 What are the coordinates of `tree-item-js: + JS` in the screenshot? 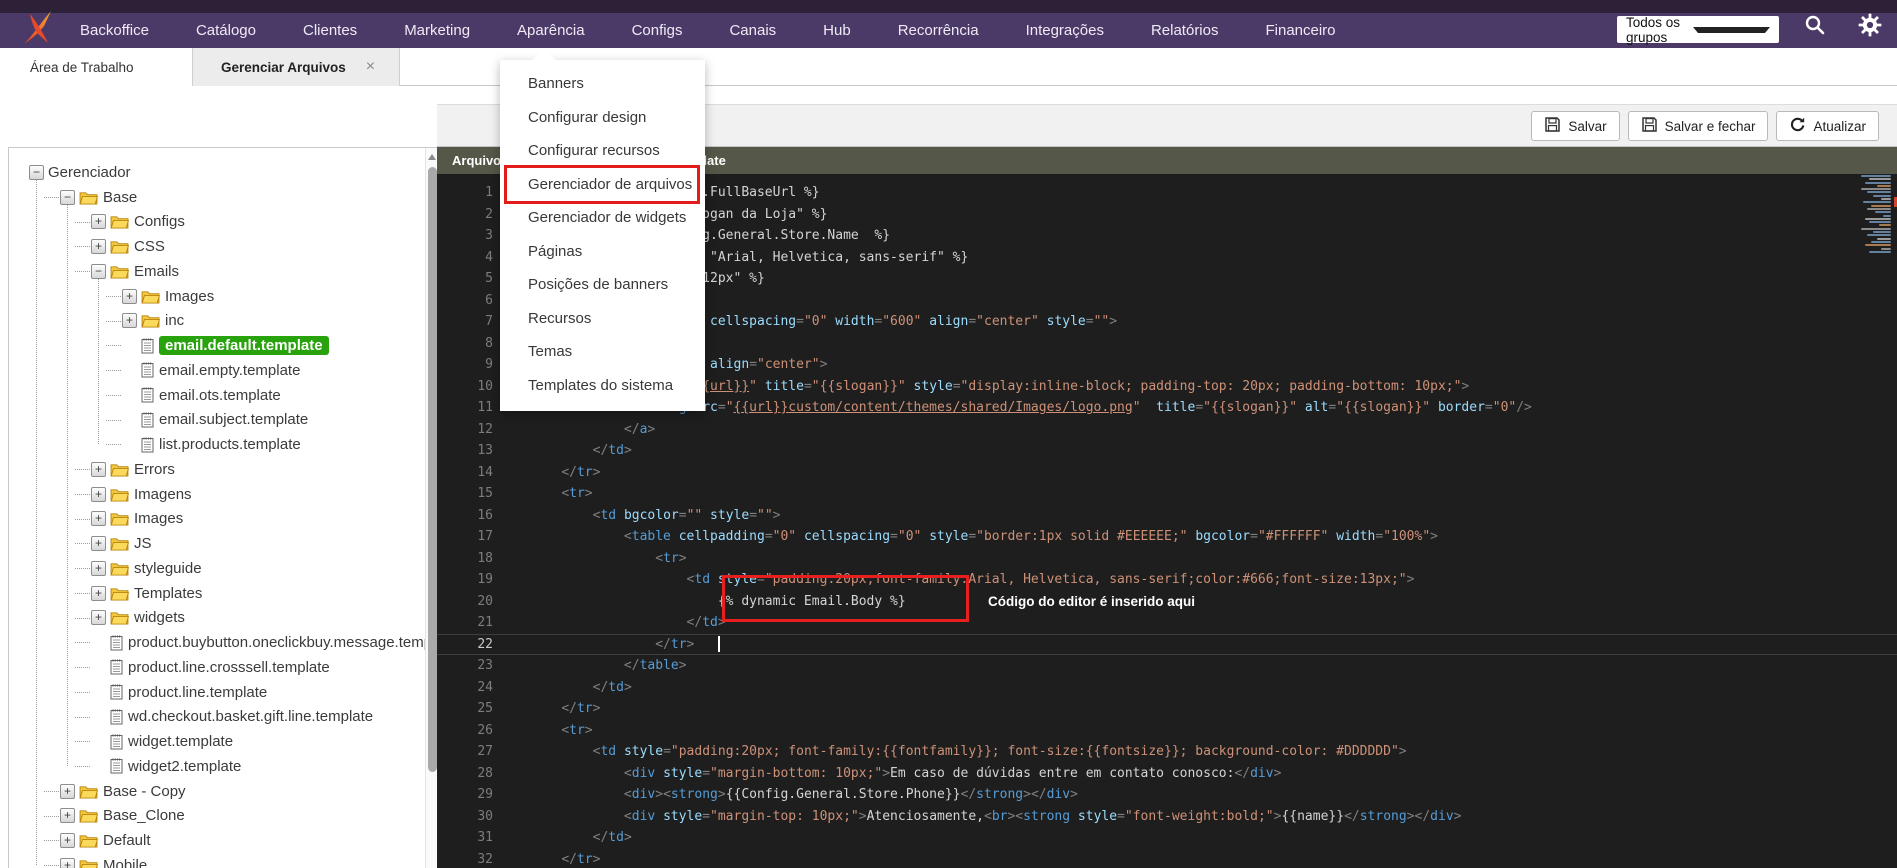 It's located at (215, 543).